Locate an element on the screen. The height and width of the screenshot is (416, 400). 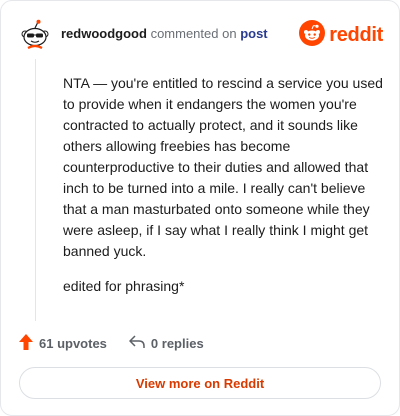
reply-button: 0 replies is located at coordinates (166, 343).